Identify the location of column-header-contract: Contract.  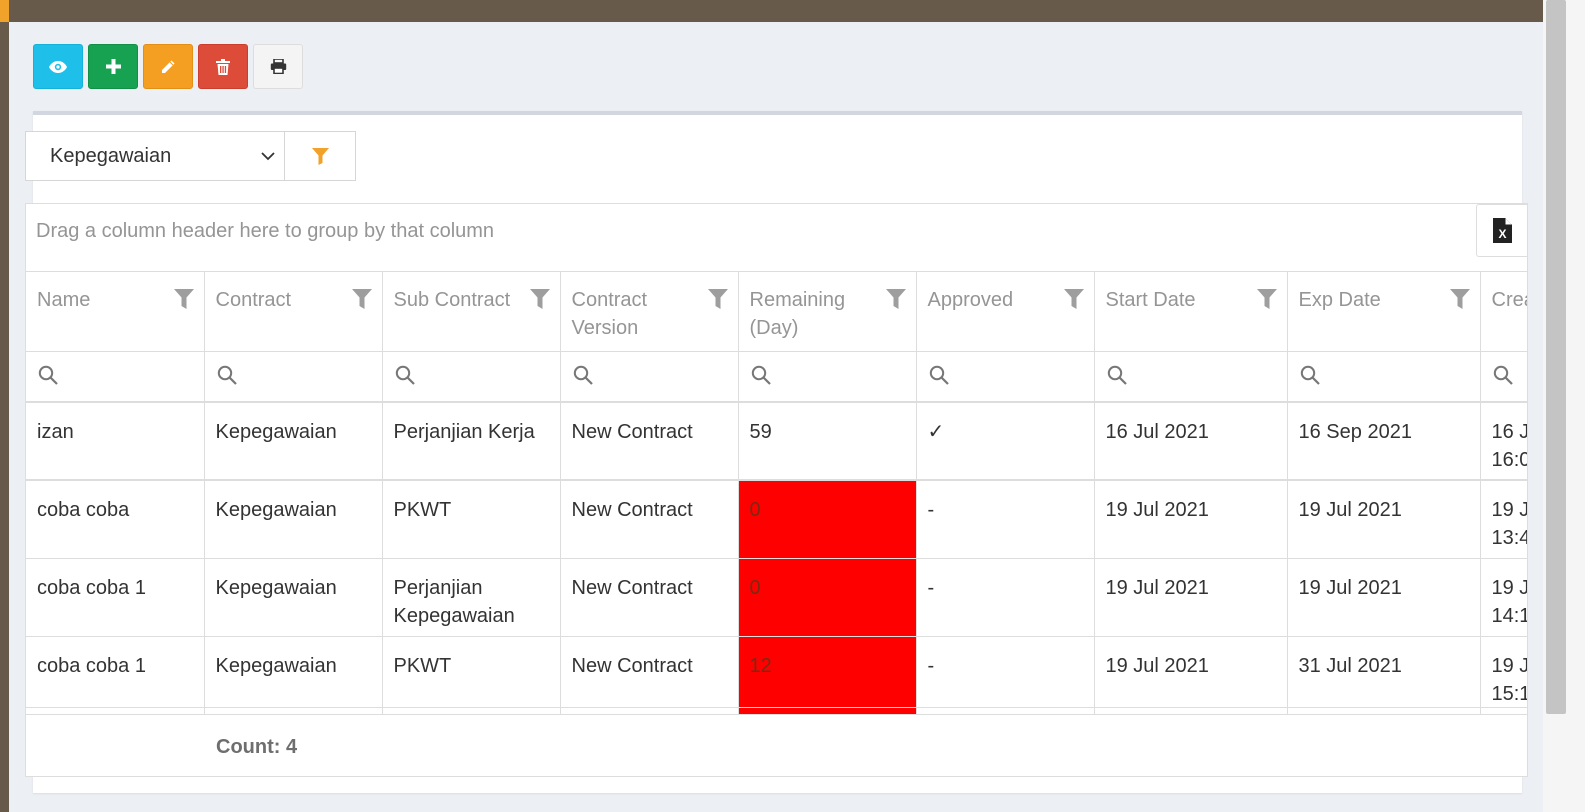
(293, 312).